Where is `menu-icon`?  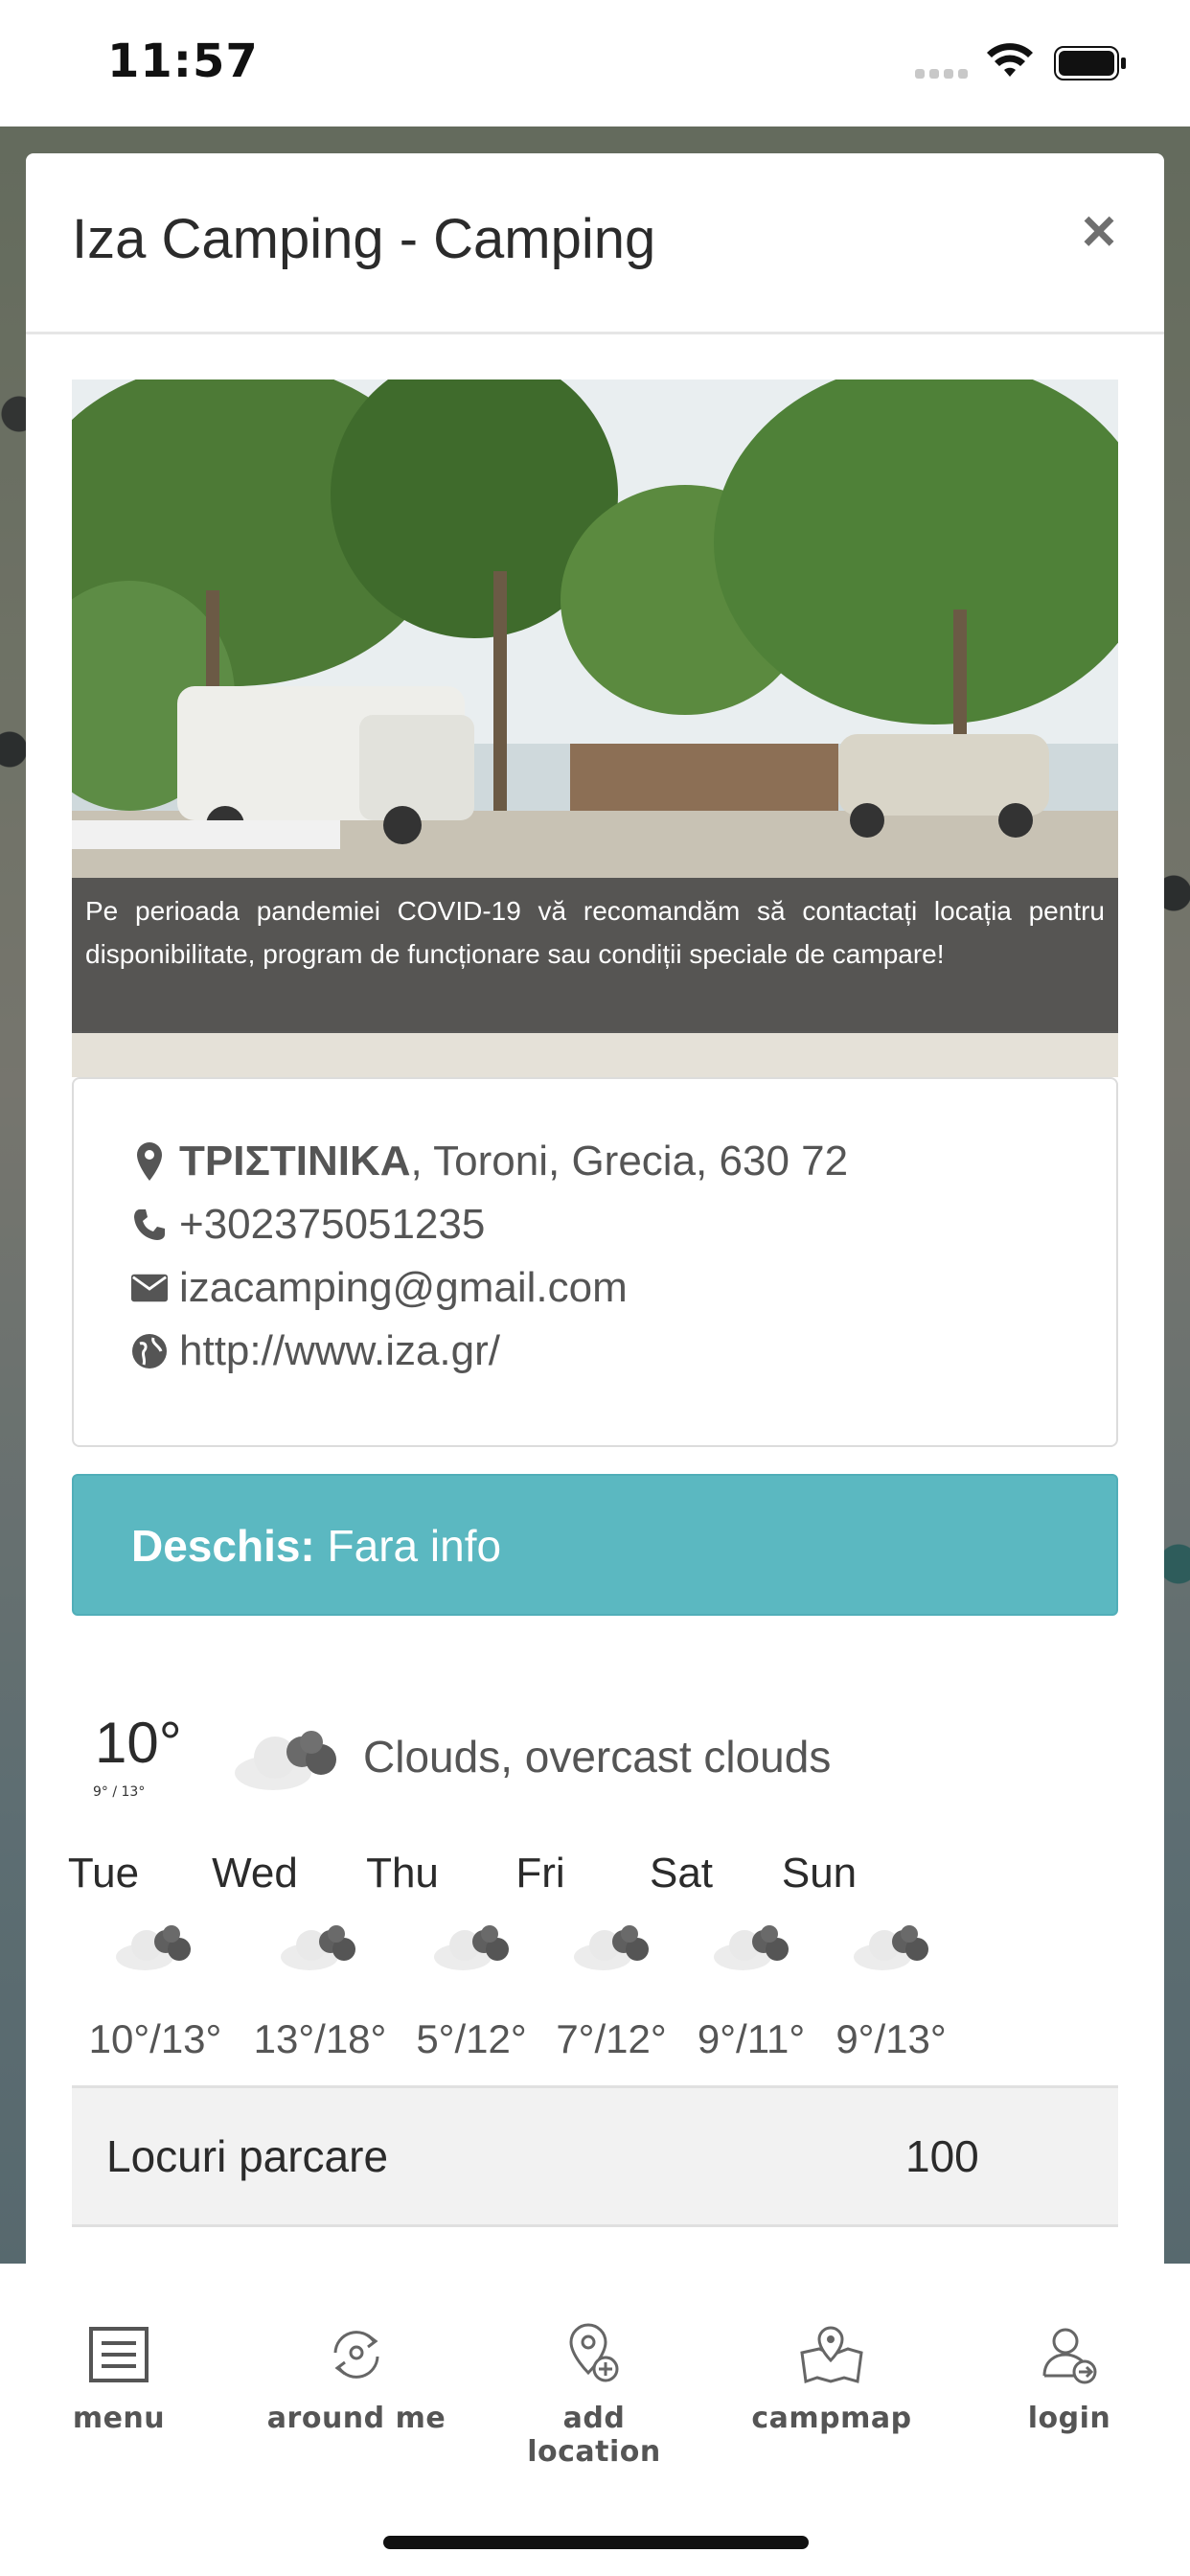
menu-icon is located at coordinates (119, 2355).